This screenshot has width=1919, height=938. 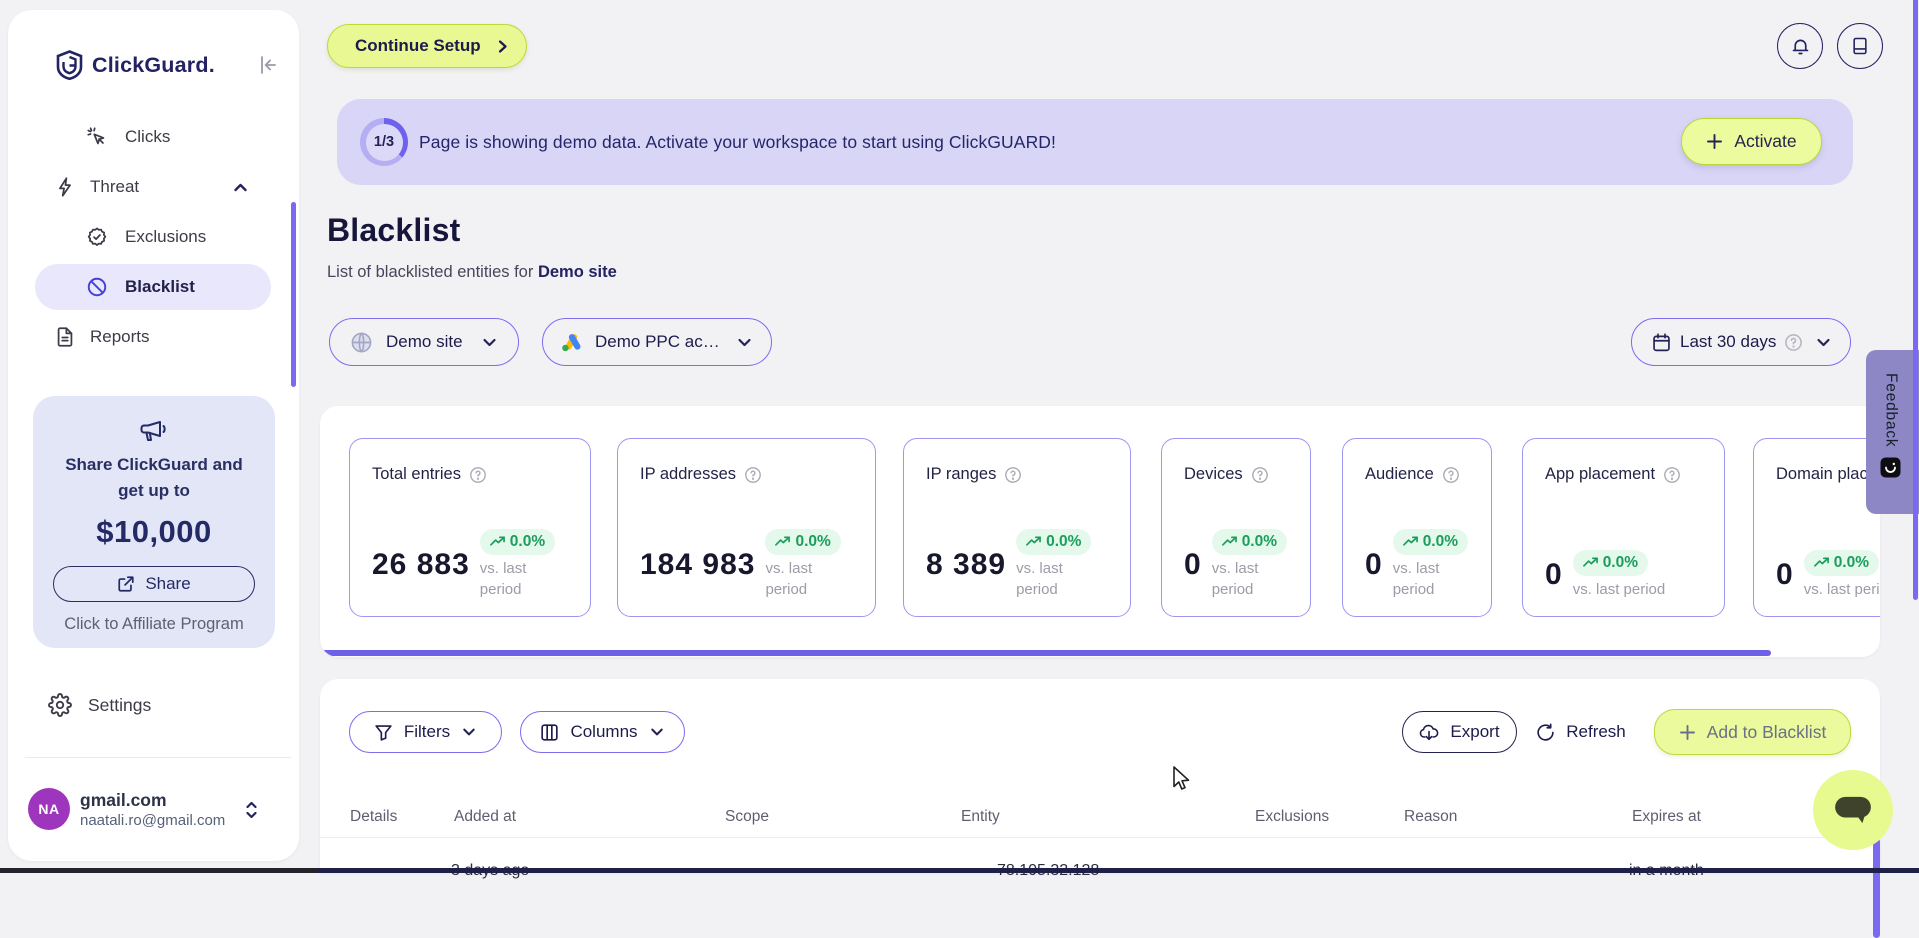 I want to click on promo-amount: $10,000, so click(x=154, y=531).